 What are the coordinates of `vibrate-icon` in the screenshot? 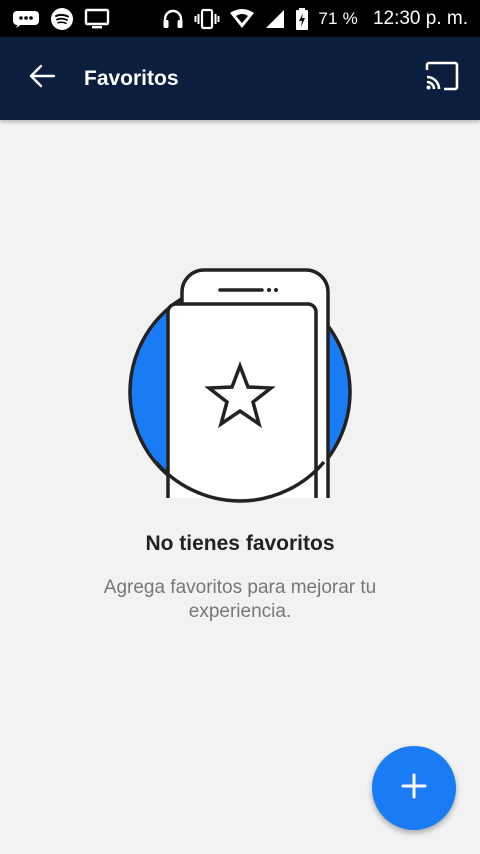 It's located at (207, 19).